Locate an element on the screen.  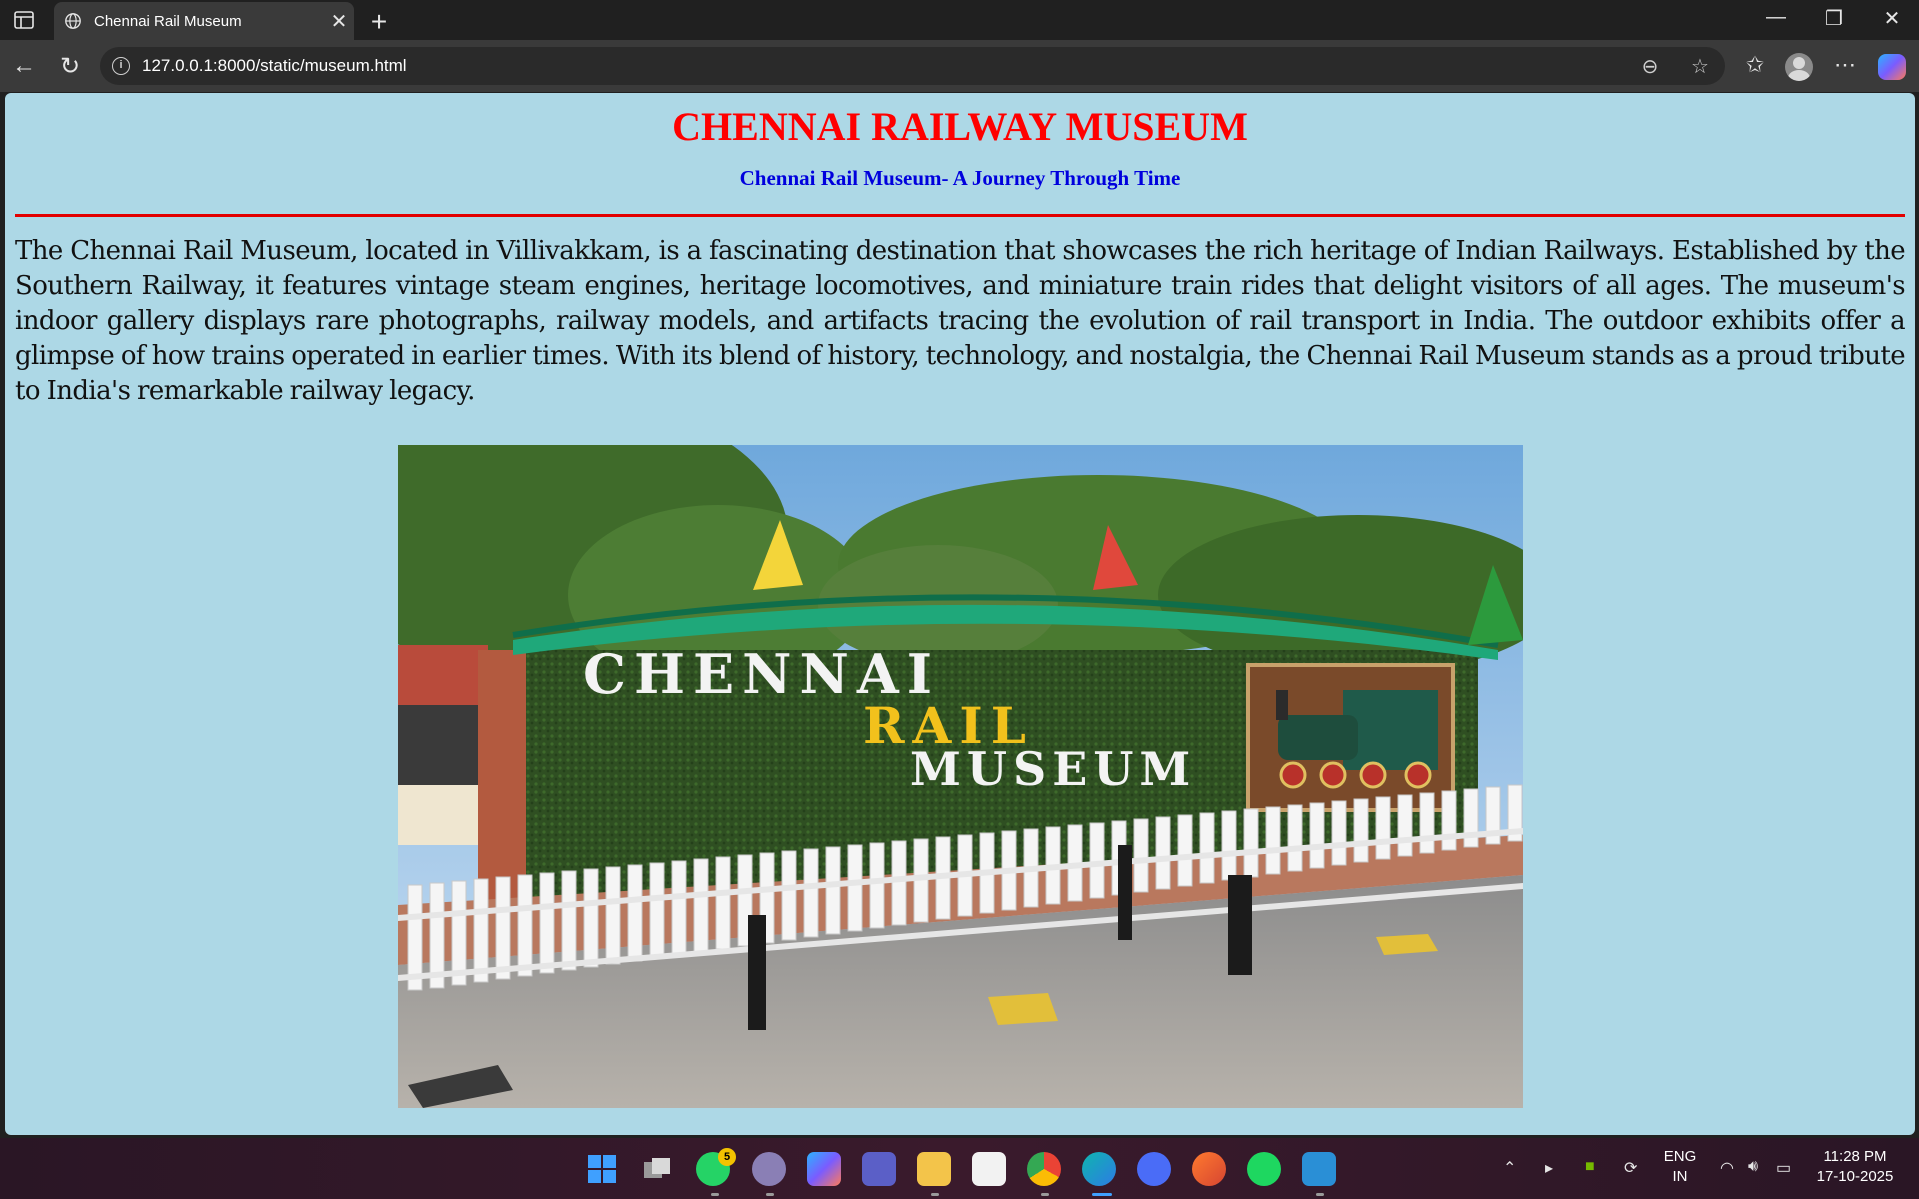
volume-icon: 🔊︎ is located at coordinates (1753, 1167).